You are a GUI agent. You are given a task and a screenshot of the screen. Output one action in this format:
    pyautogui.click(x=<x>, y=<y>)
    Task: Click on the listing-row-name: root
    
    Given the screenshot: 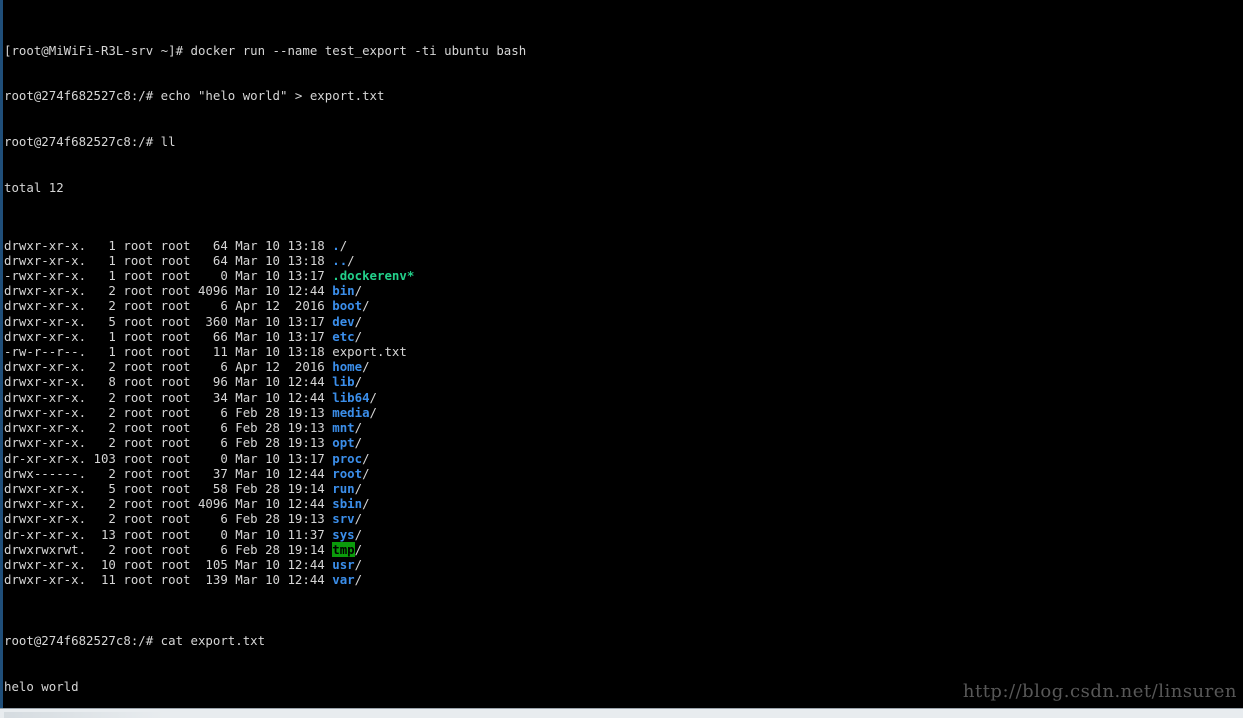 What is the action you would take?
    pyautogui.click(x=347, y=473)
    